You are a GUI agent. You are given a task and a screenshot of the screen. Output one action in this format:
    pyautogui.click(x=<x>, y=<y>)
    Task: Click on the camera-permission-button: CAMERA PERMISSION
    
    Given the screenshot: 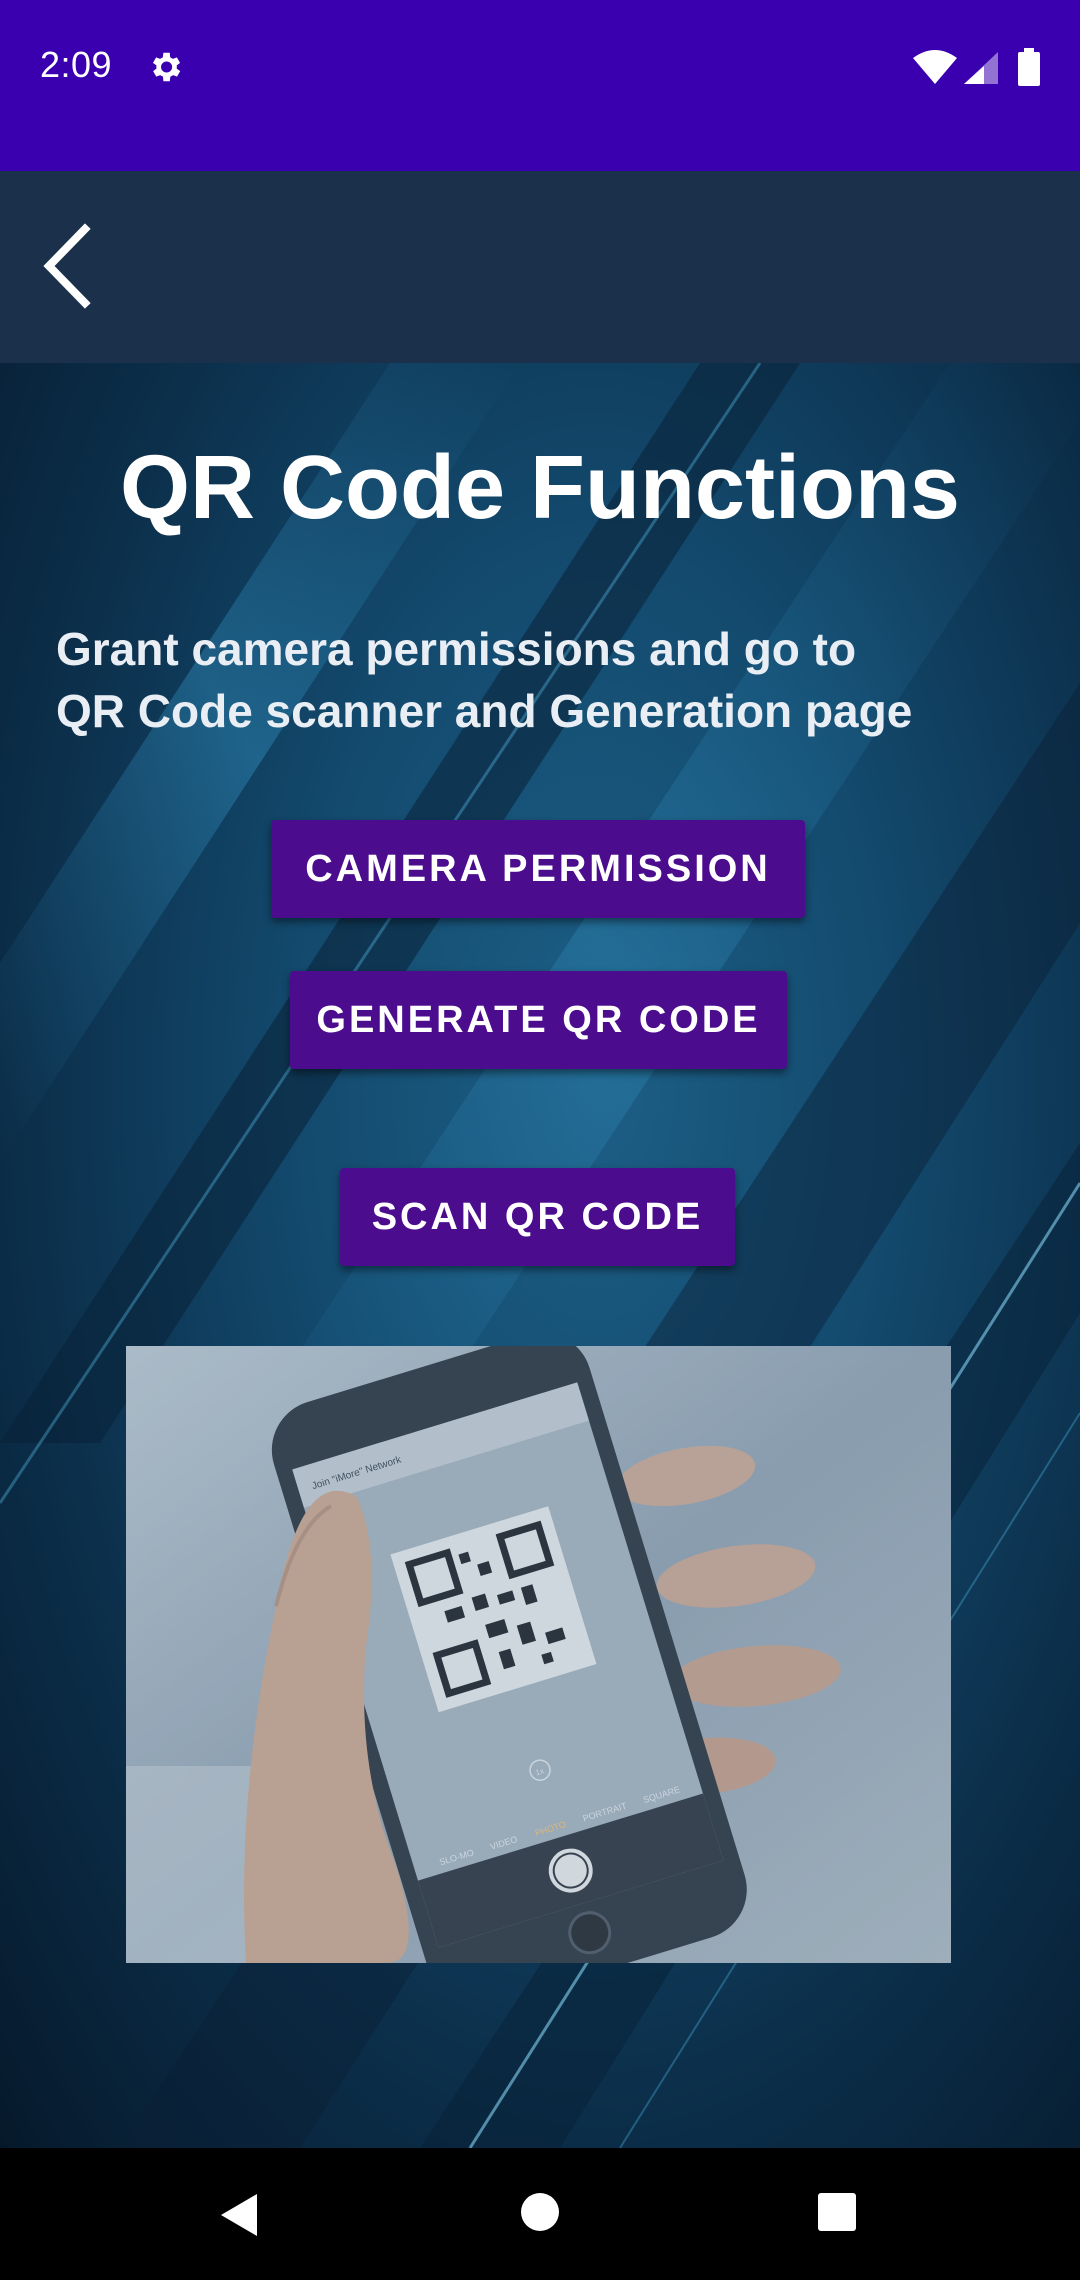 What is the action you would take?
    pyautogui.click(x=538, y=869)
    